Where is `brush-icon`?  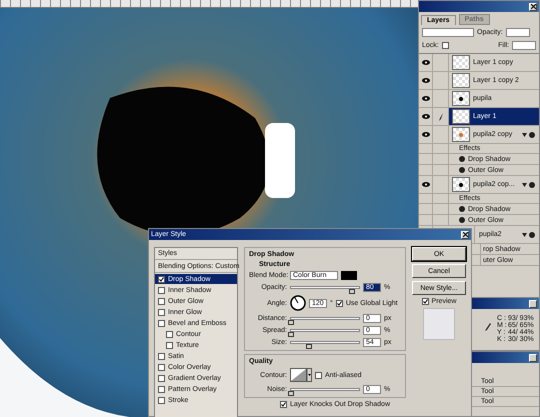 brush-icon is located at coordinates (441, 116).